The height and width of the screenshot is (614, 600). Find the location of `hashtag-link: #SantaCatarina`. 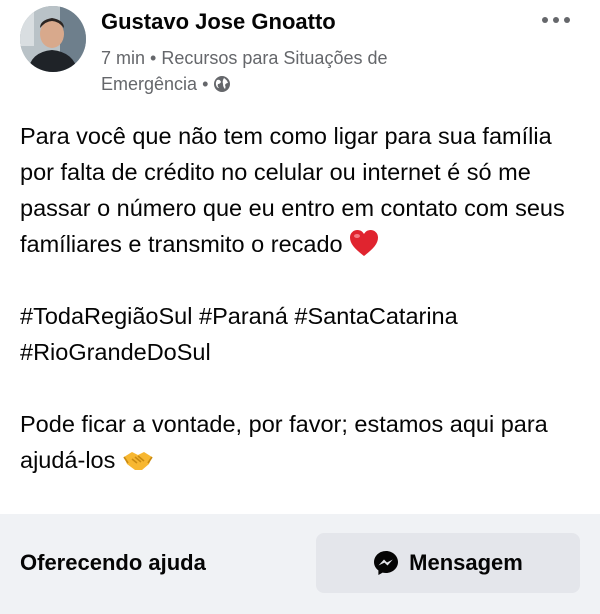

hashtag-link: #SantaCatarina is located at coordinates (375, 316).